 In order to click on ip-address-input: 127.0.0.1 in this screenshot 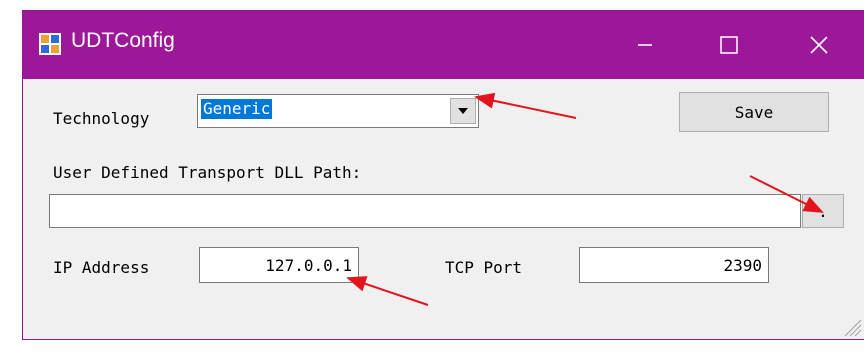, I will do `click(279, 265)`.